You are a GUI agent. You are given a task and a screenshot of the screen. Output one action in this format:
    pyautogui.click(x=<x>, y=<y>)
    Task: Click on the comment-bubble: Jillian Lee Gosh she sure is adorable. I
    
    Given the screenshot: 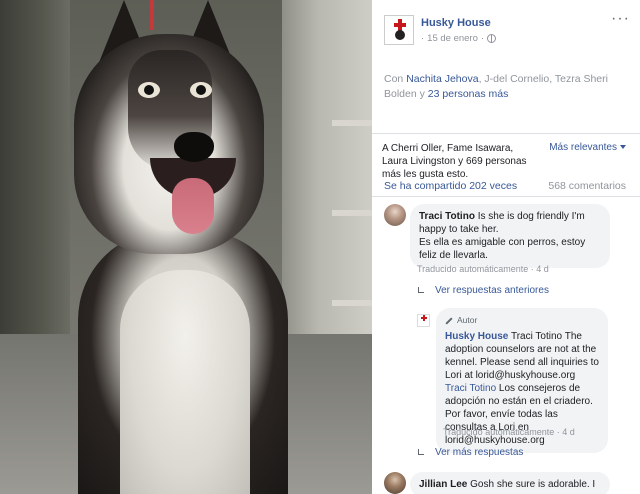 What is the action you would take?
    pyautogui.click(x=510, y=483)
    